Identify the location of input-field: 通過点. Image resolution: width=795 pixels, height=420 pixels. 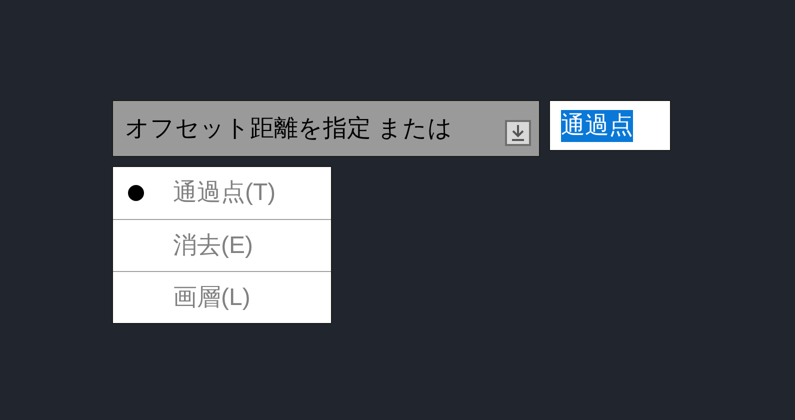
(610, 125).